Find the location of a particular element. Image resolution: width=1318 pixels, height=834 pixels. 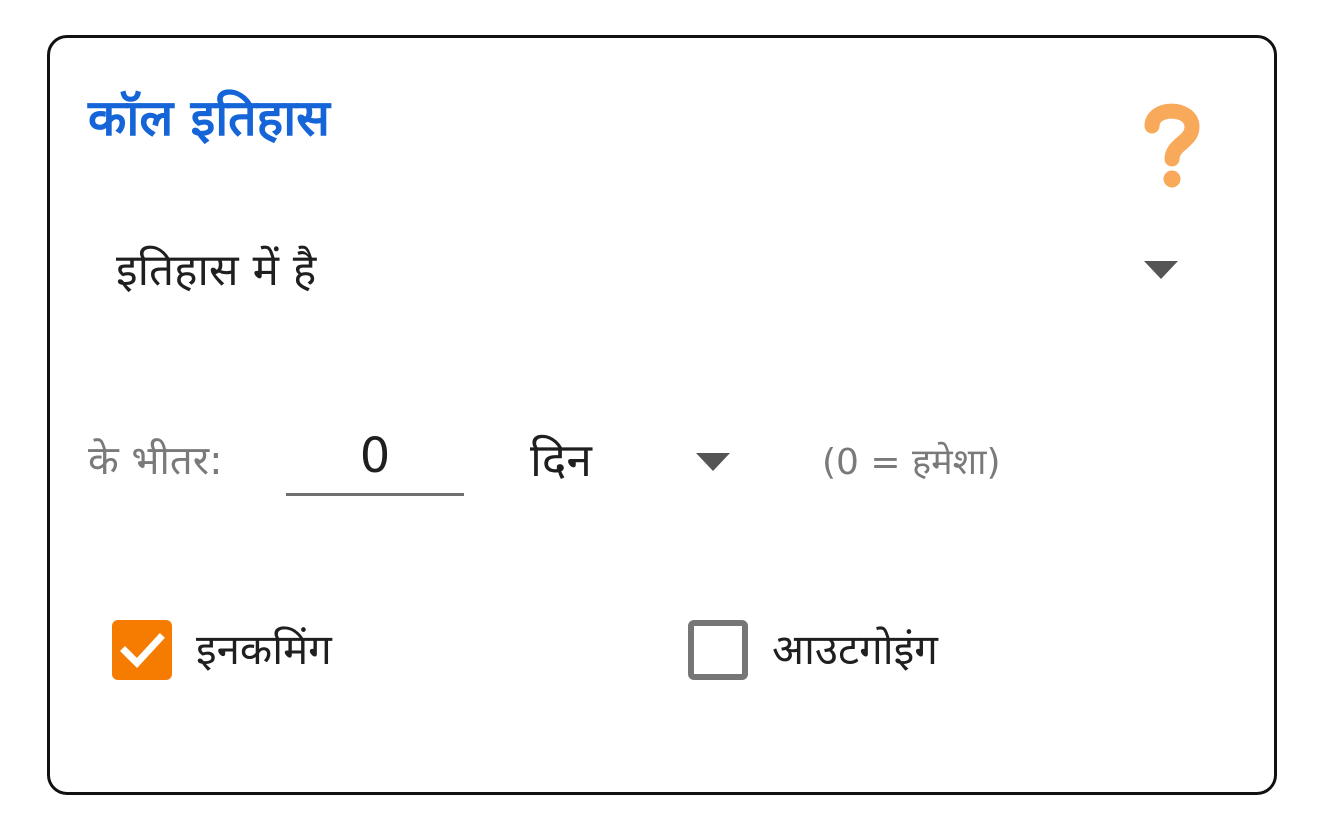

time-unit-dropdown: दिन is located at coordinates (630, 458).